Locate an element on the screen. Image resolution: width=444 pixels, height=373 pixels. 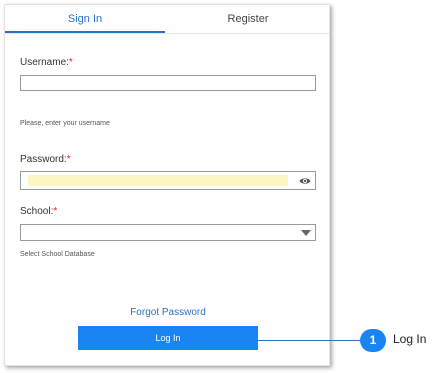
callout-label: Log In is located at coordinates (410, 339).